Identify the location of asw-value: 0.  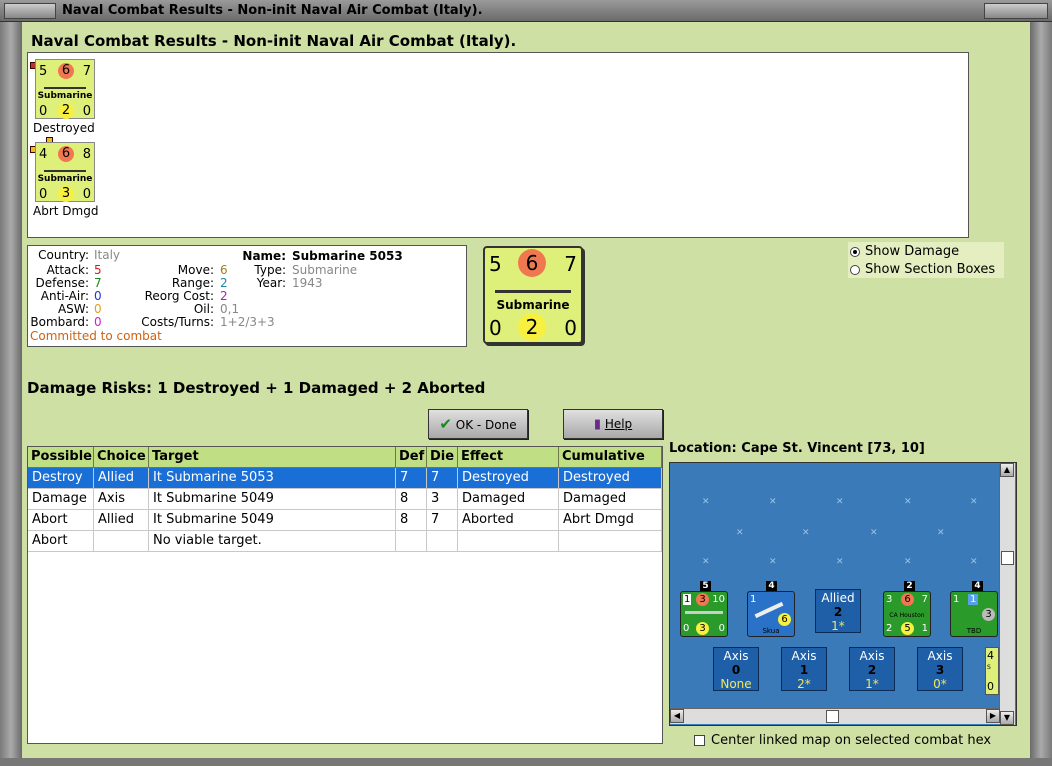
(98, 309).